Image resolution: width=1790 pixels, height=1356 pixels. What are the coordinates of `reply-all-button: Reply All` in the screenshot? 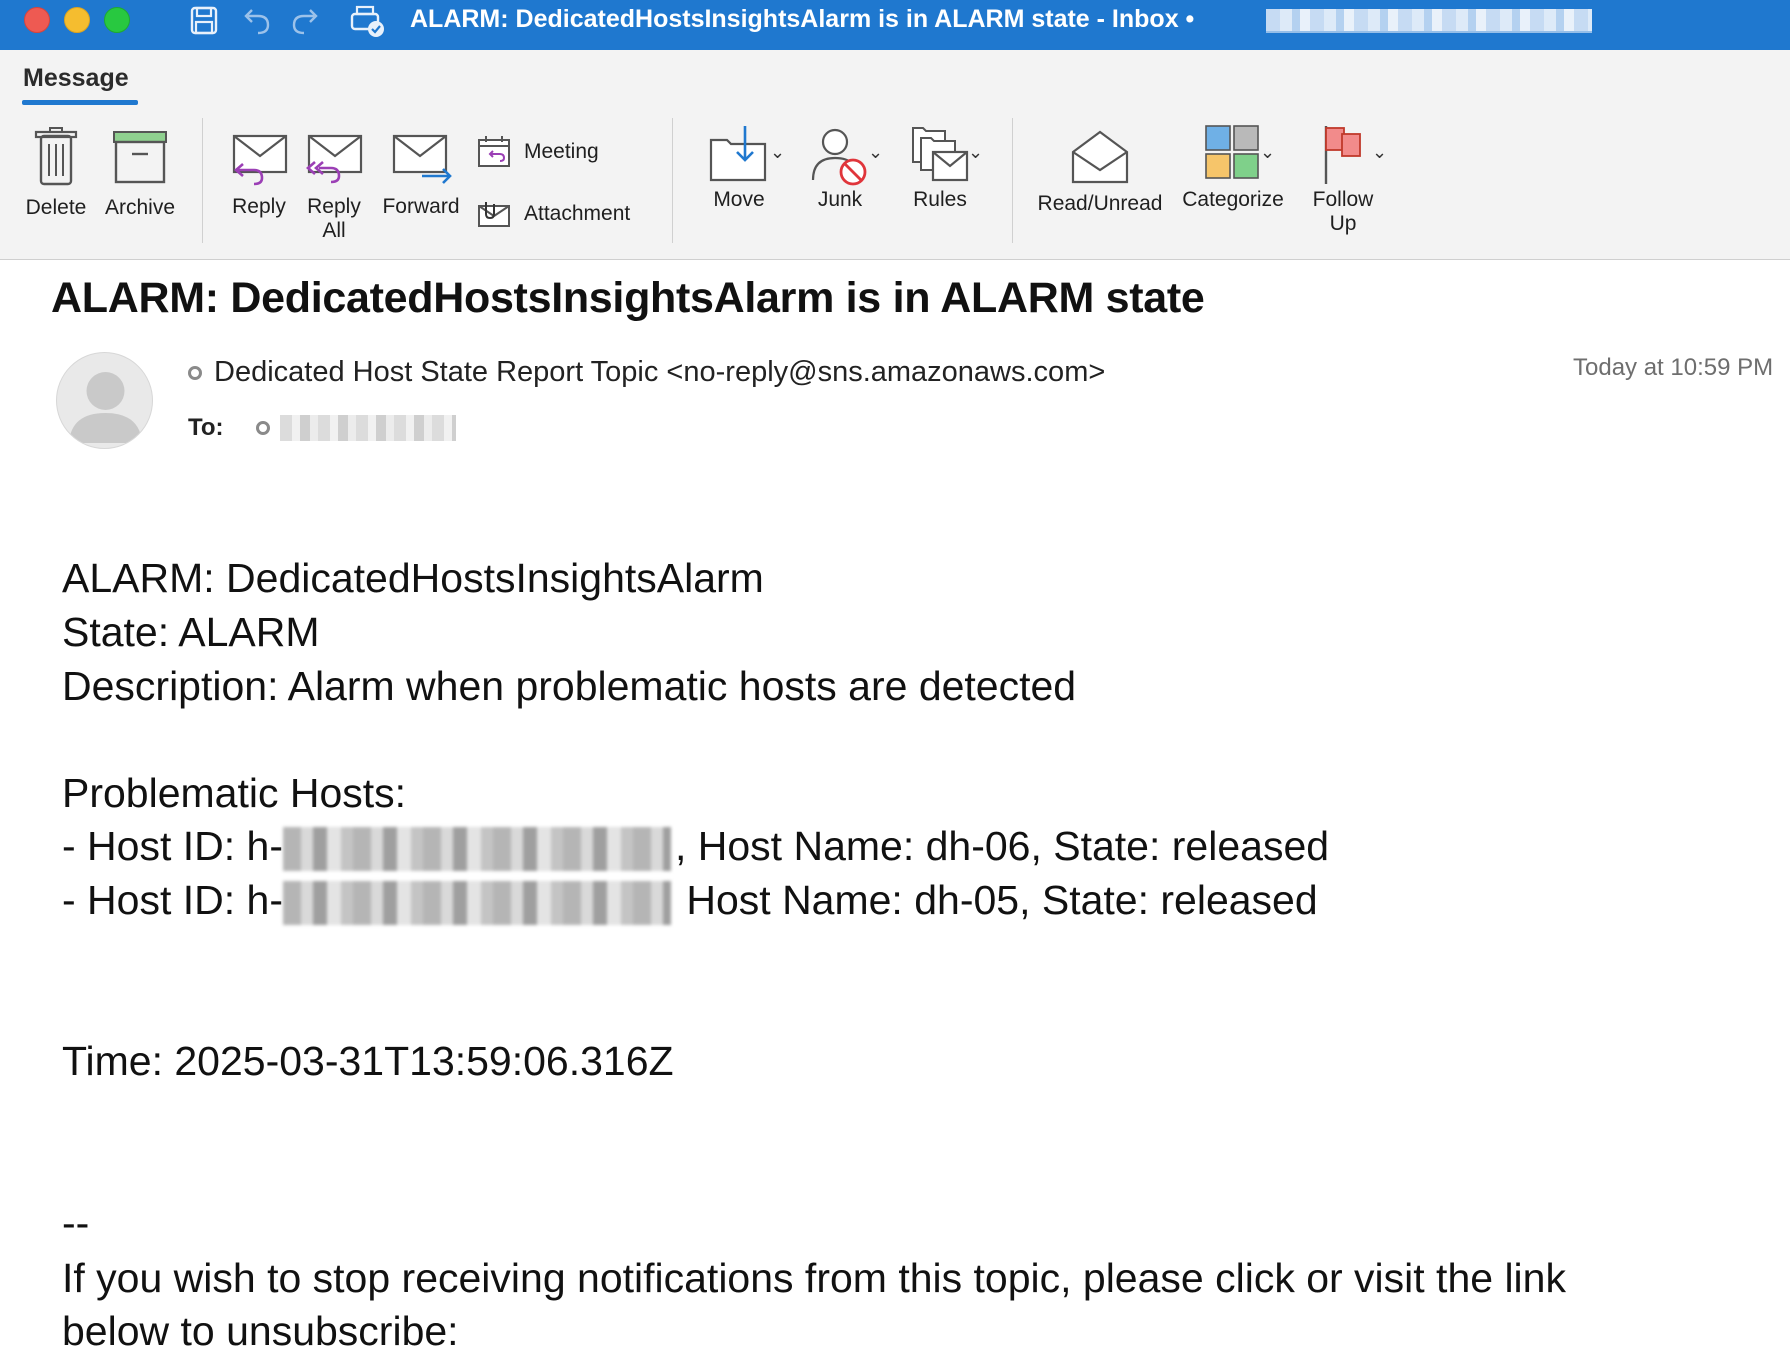 It's located at (334, 186).